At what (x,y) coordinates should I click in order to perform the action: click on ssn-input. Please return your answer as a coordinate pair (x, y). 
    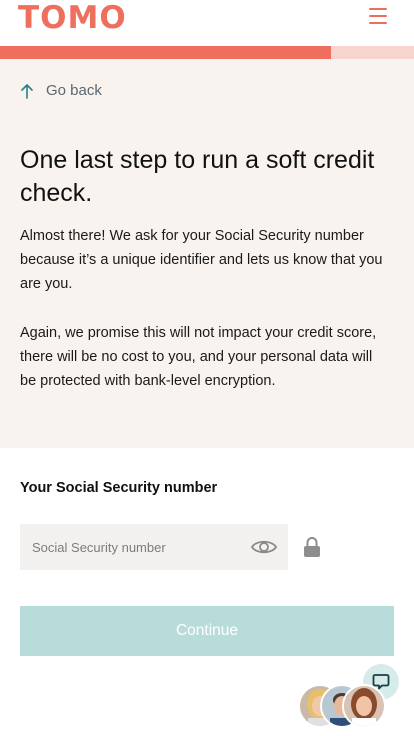
    Looking at the image, I should click on (132, 547).